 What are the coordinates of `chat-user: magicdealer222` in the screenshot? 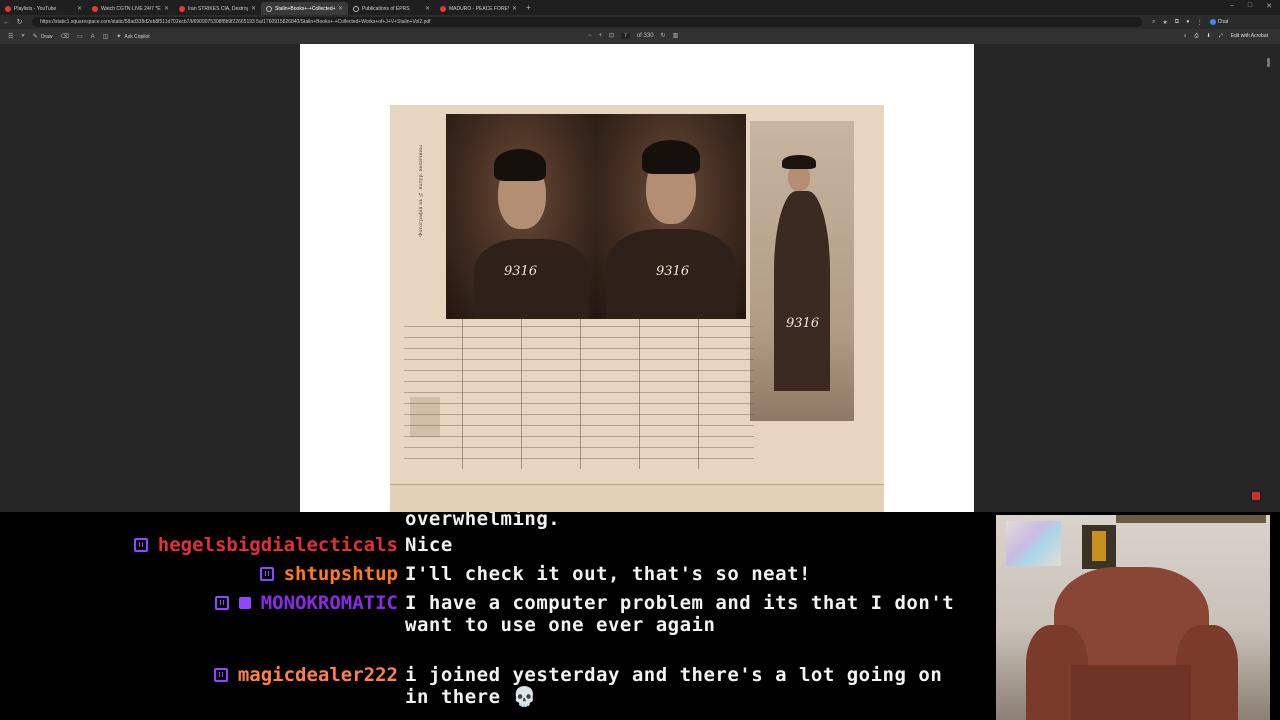 It's located at (305, 675).